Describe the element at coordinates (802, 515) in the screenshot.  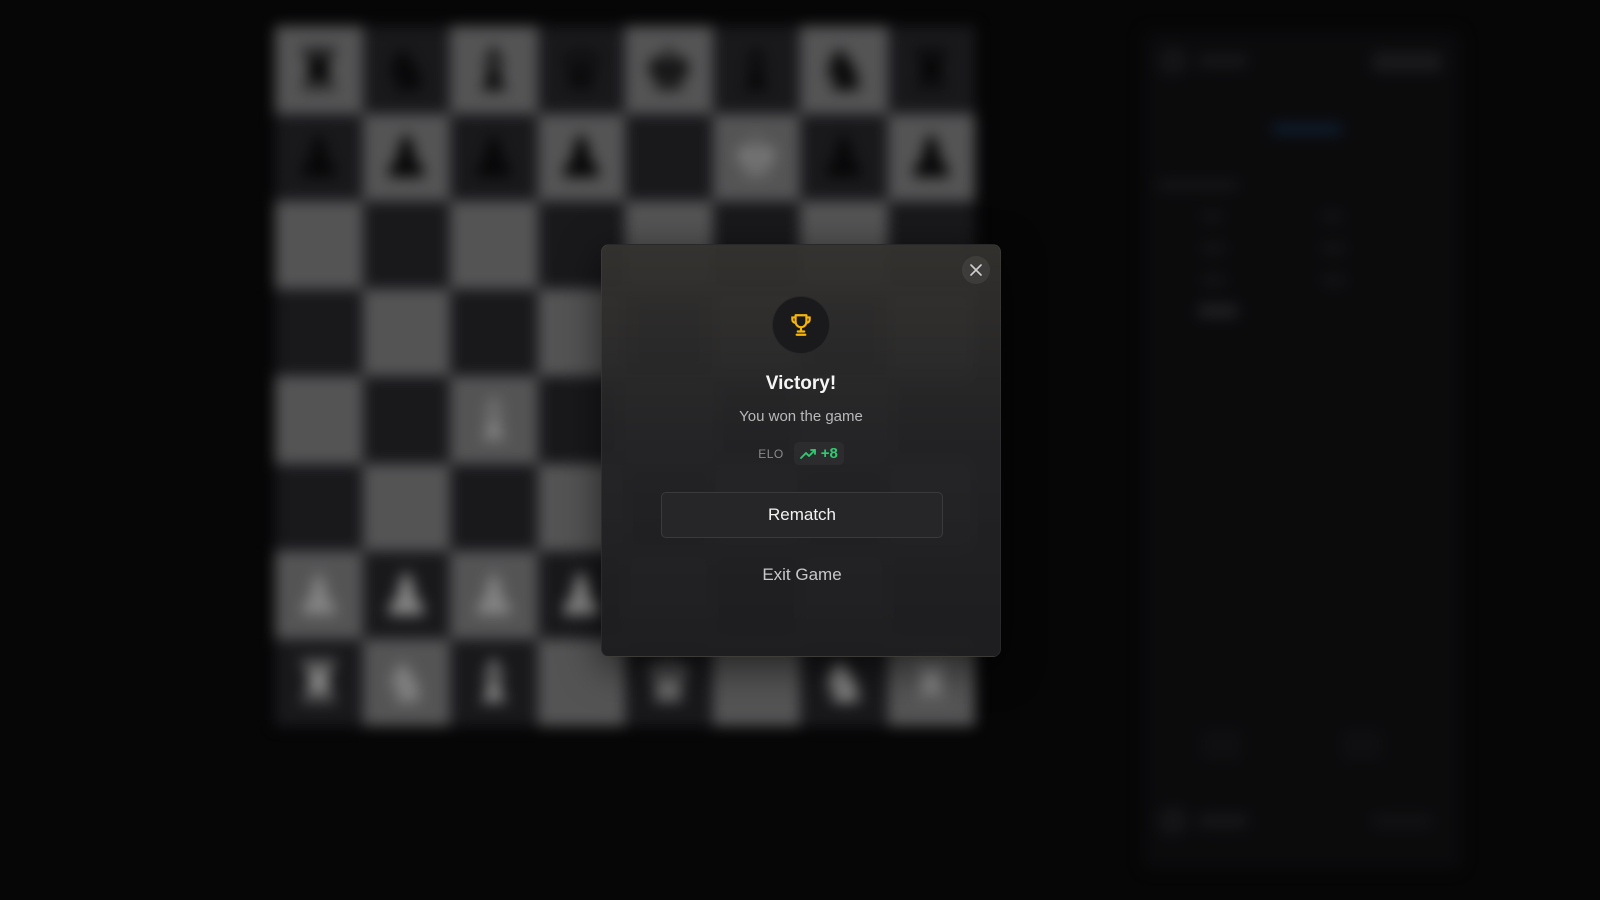
I see `rematch-button: Rematch` at that location.